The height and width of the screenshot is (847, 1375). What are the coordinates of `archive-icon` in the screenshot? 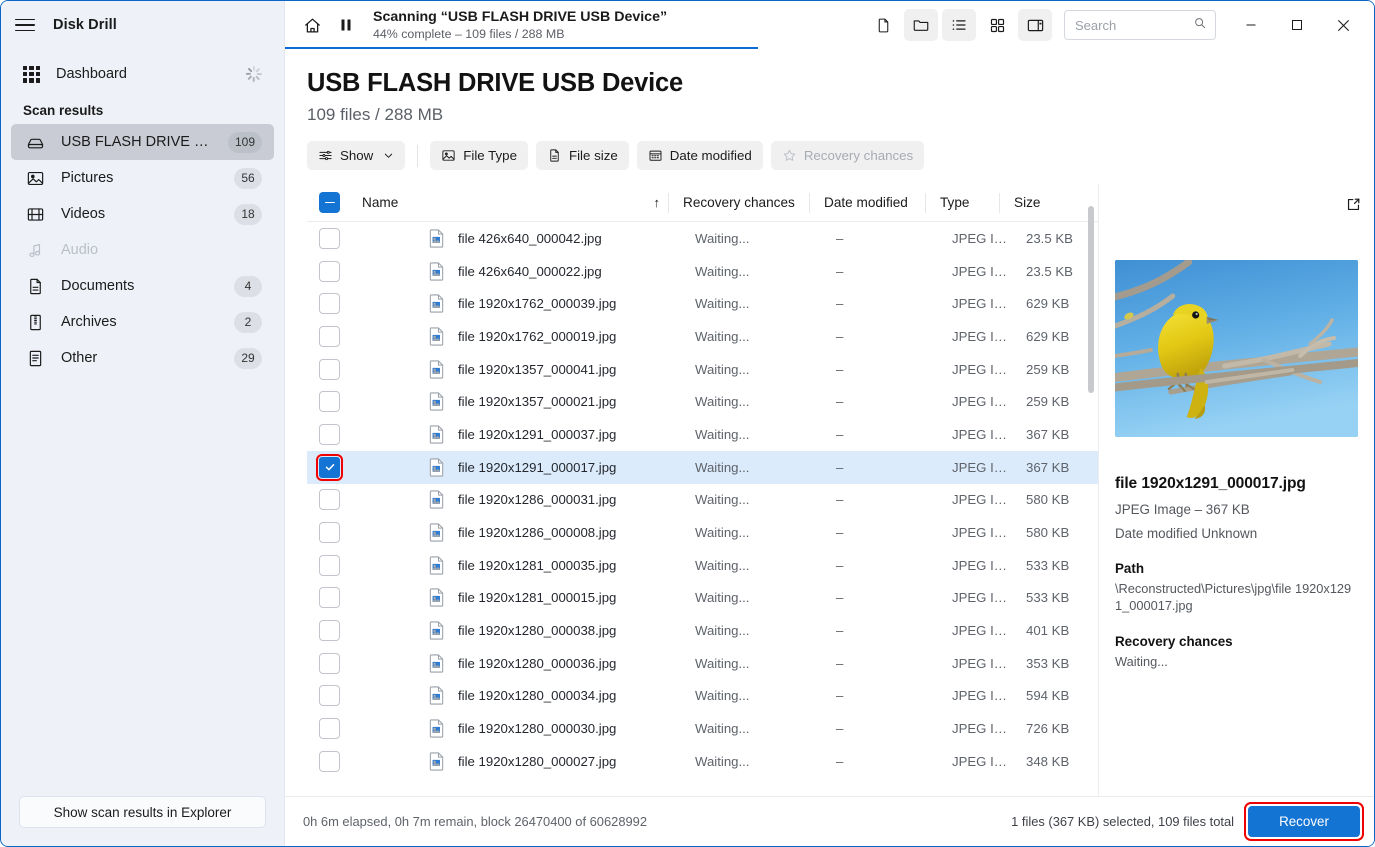 It's located at (35, 322).